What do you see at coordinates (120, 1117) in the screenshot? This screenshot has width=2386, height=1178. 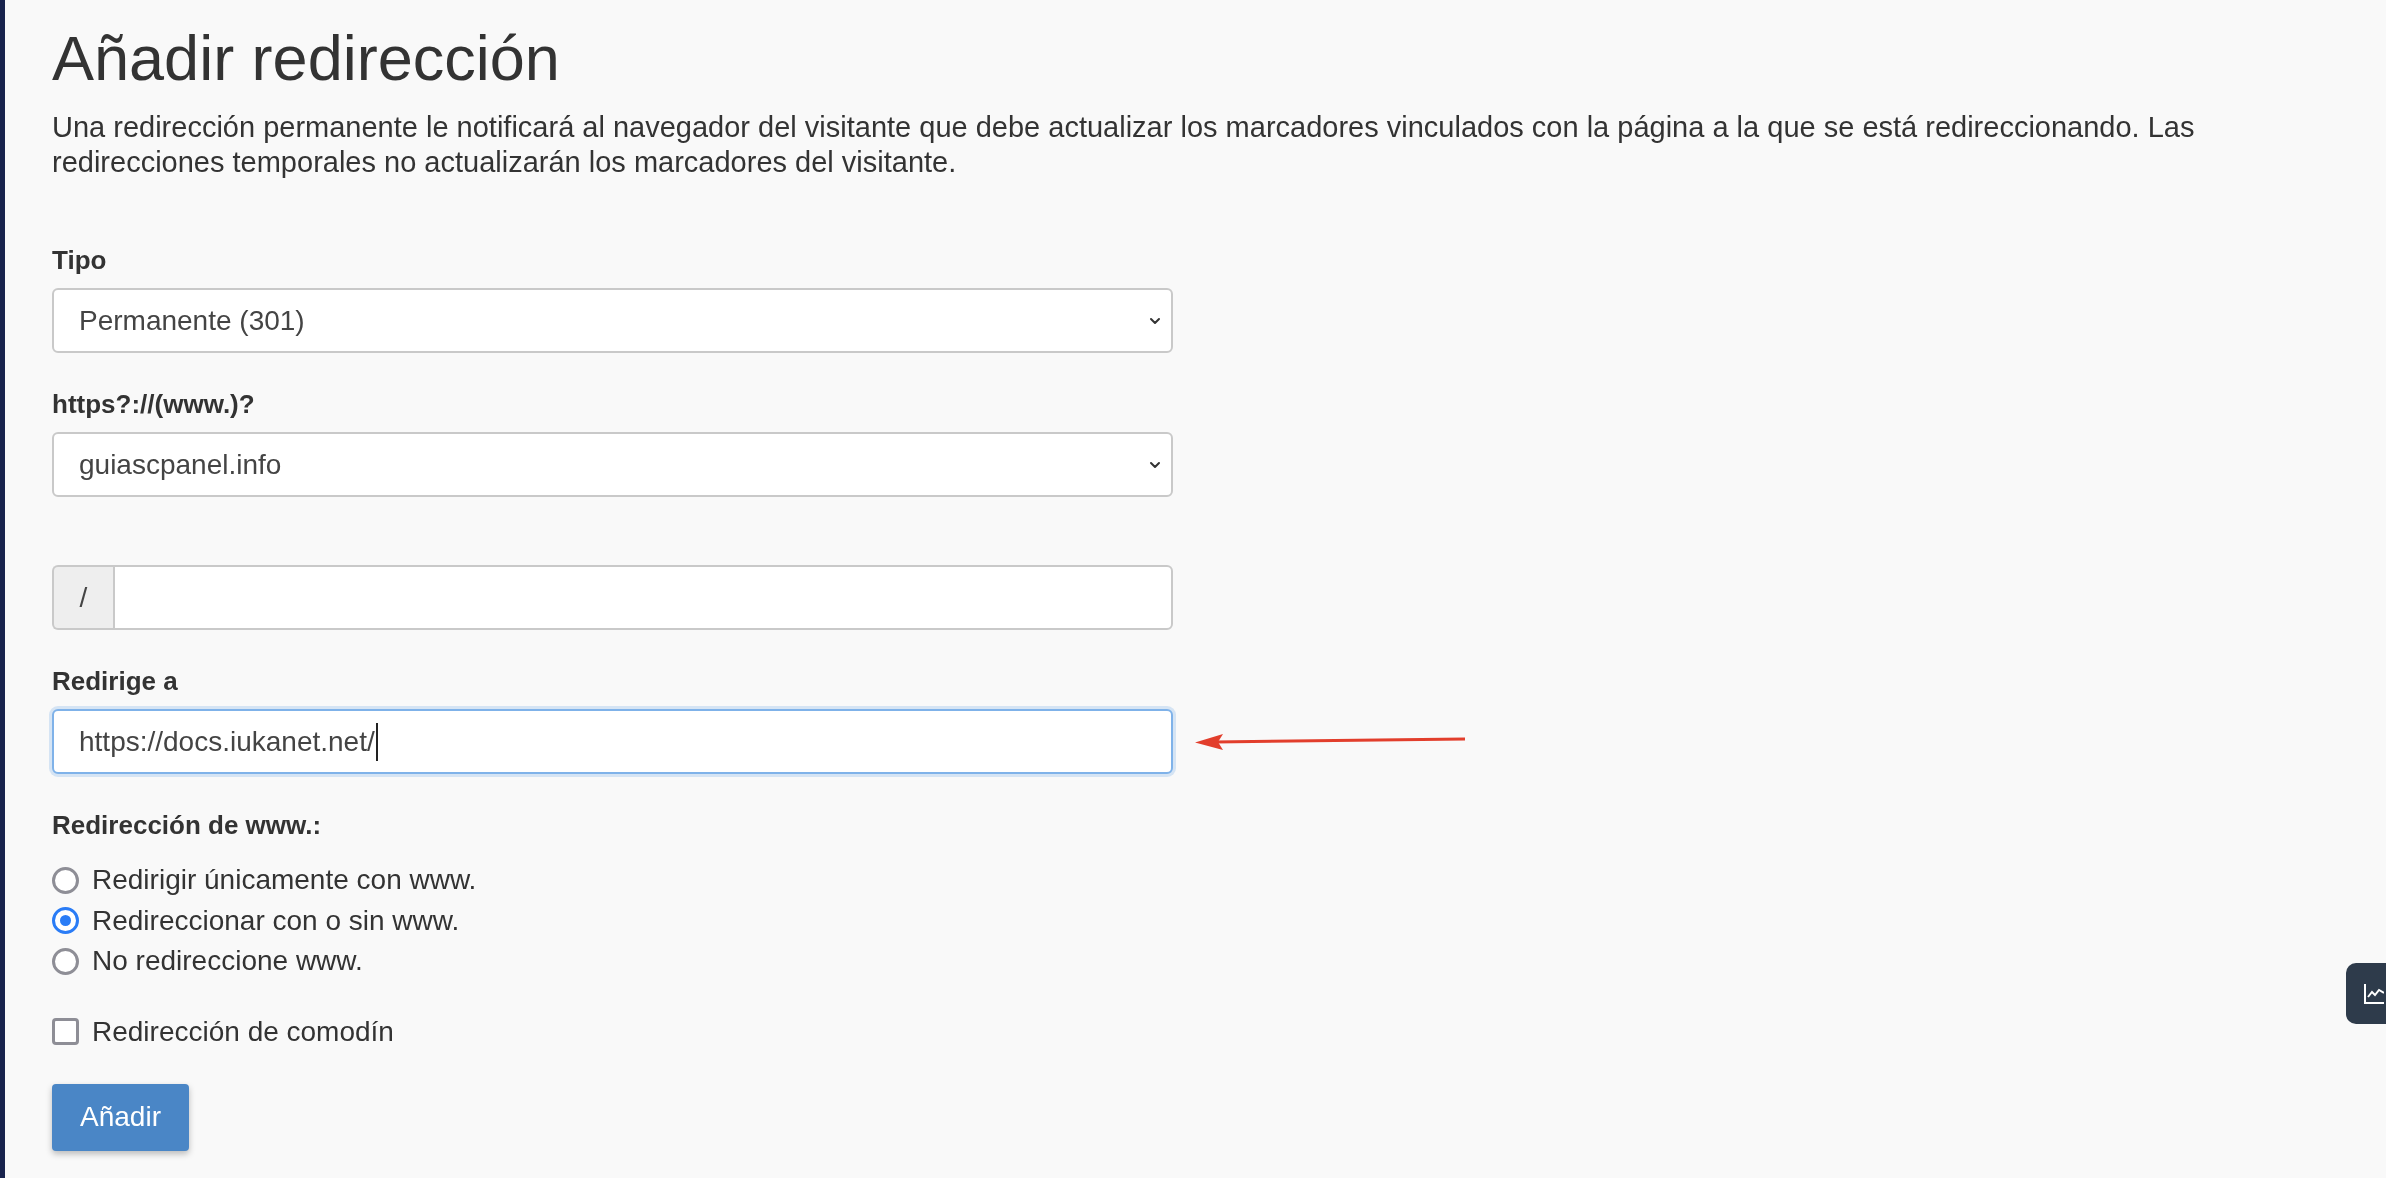 I see `add-button: Añadir` at bounding box center [120, 1117].